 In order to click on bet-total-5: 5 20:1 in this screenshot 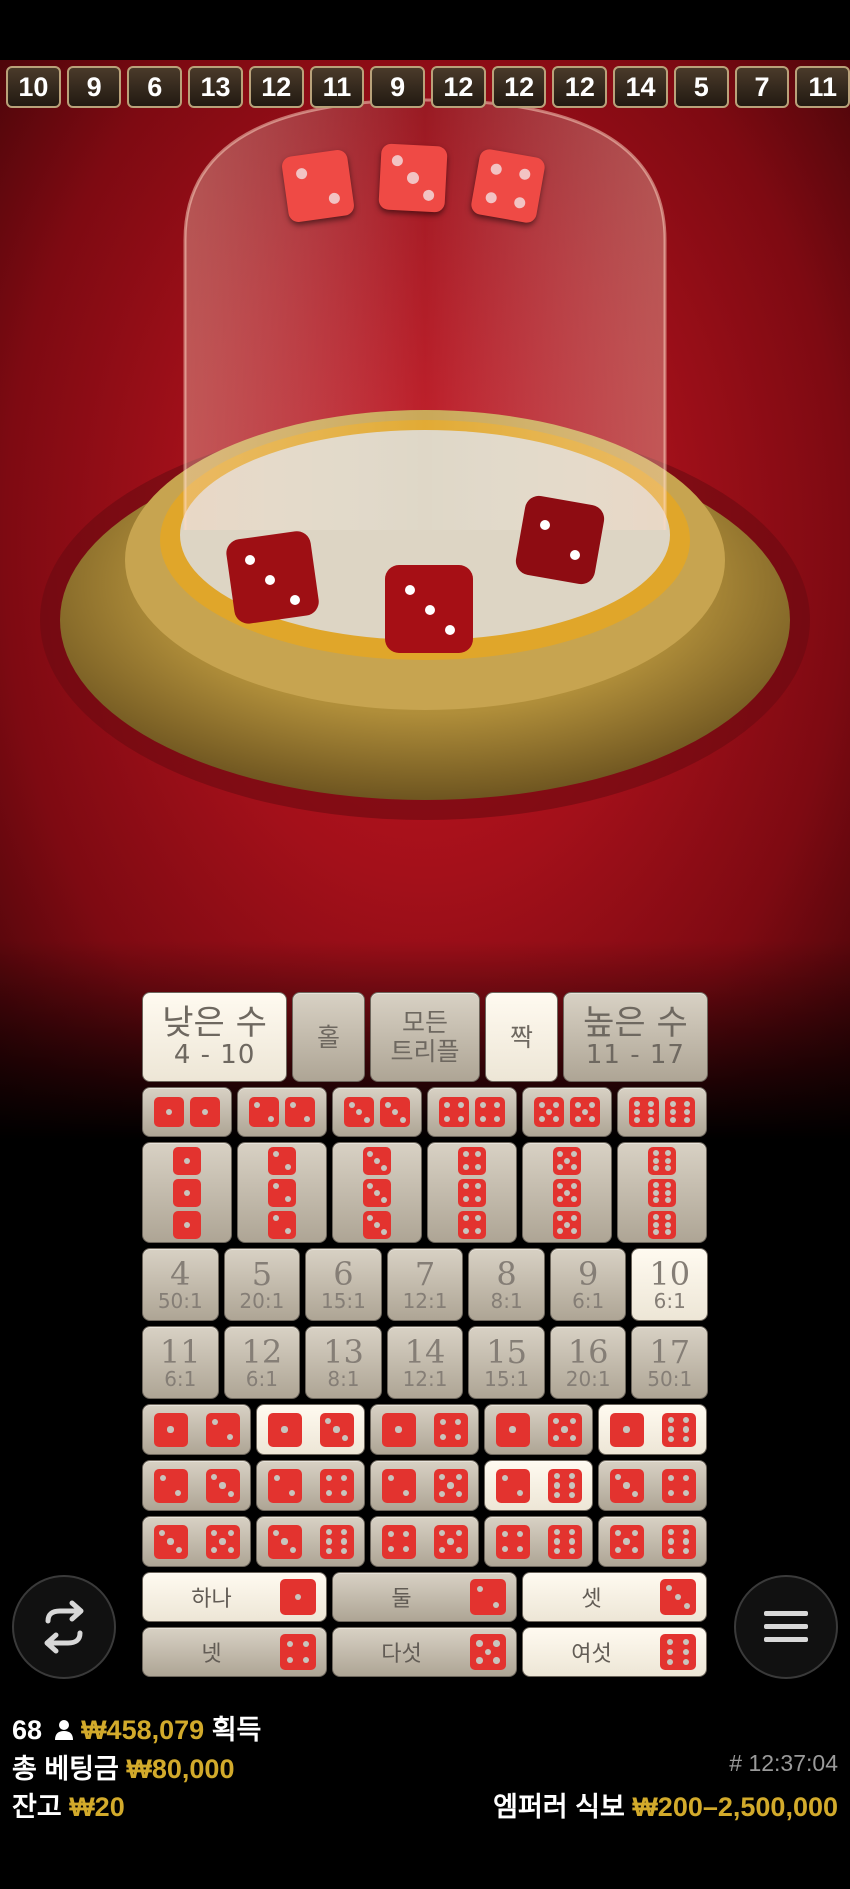, I will do `click(262, 1284)`.